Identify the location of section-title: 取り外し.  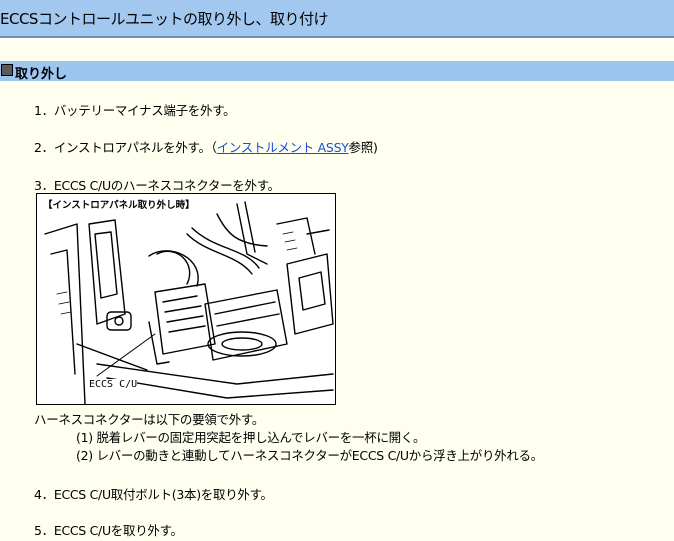
(41, 74).